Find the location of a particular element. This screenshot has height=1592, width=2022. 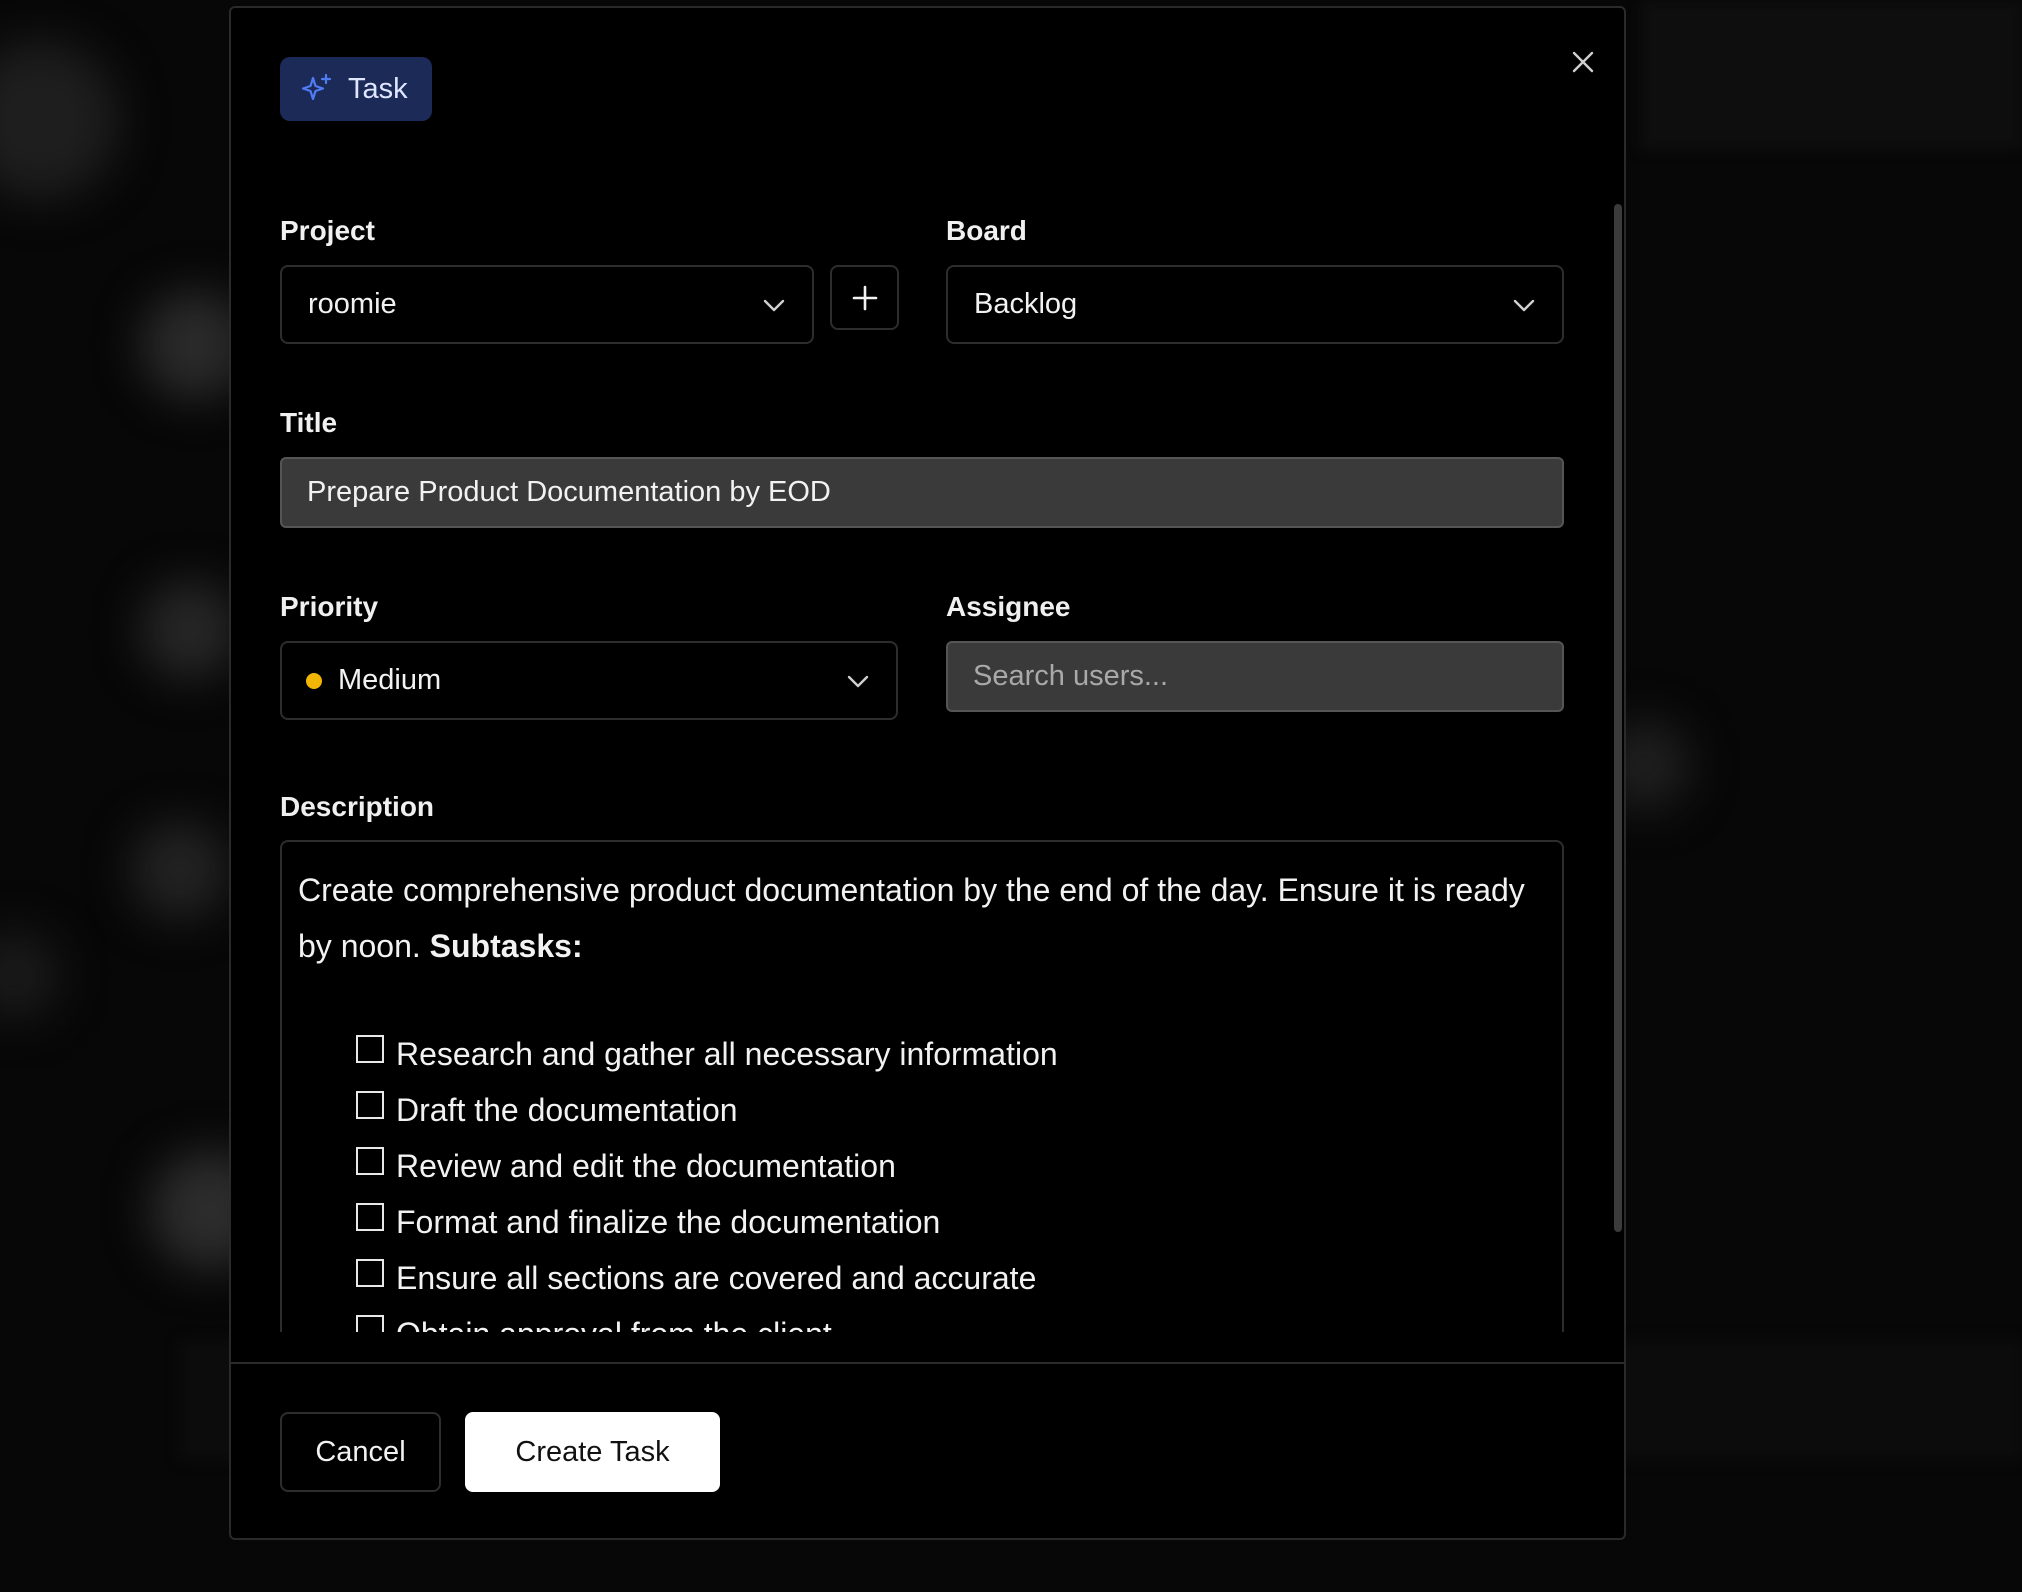

subtask-item: Obtain approval from the client is located at coordinates (950, 1319).